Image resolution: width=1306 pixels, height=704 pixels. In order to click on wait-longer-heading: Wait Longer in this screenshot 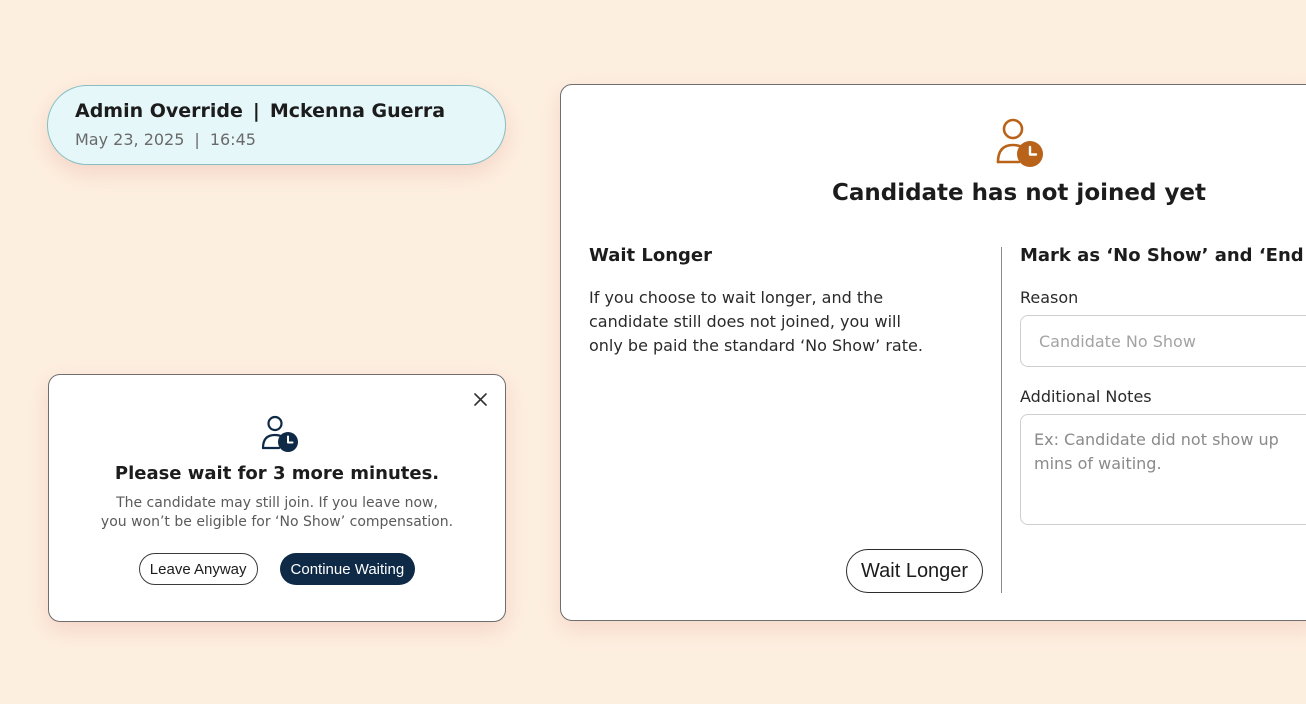, I will do `click(651, 255)`.